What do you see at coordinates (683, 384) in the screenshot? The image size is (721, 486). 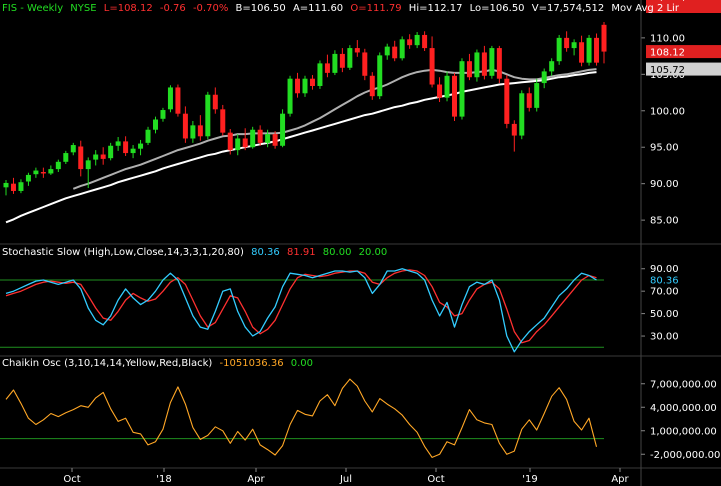 I see `chaikin-tick-label: 7,000,000.00` at bounding box center [683, 384].